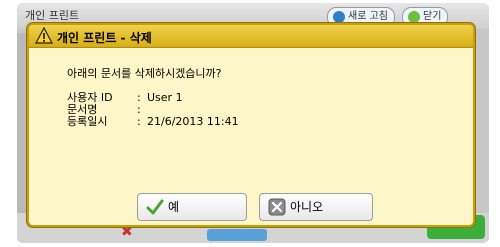 The image size is (500, 247). Describe the element at coordinates (22, 123) in the screenshot. I see `underlay-sidebar` at that location.